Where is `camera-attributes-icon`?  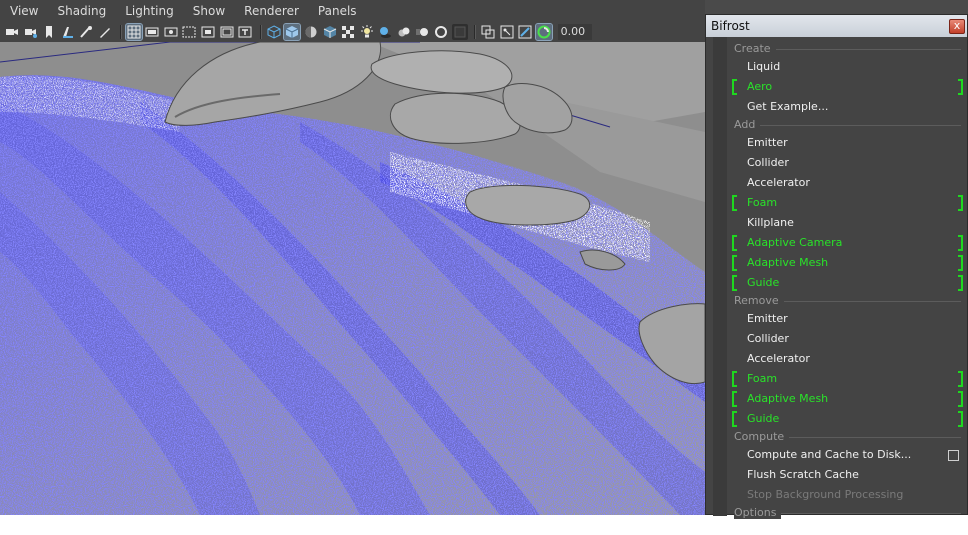
camera-attributes-icon is located at coordinates (31, 32).